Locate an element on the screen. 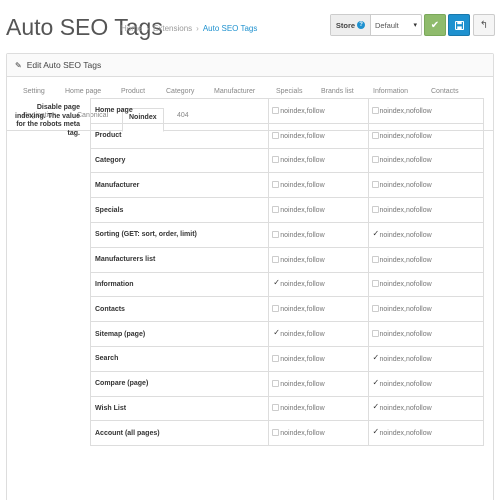 The image size is (500, 500). tab-manufacturer: Manufacturer is located at coordinates (234, 91).